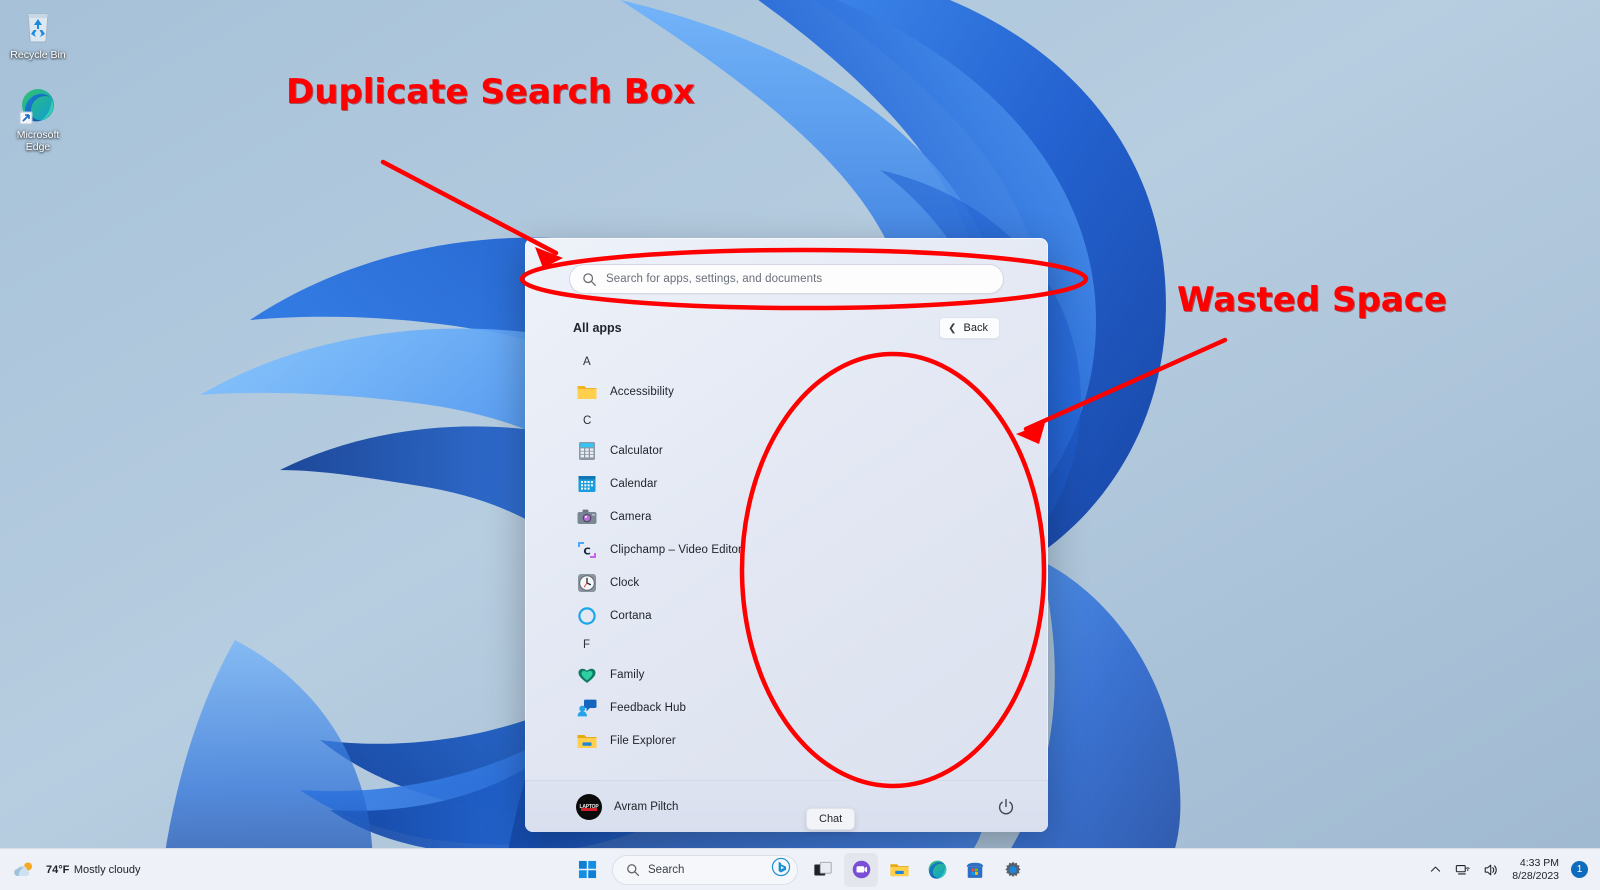  I want to click on power-button, so click(1006, 807).